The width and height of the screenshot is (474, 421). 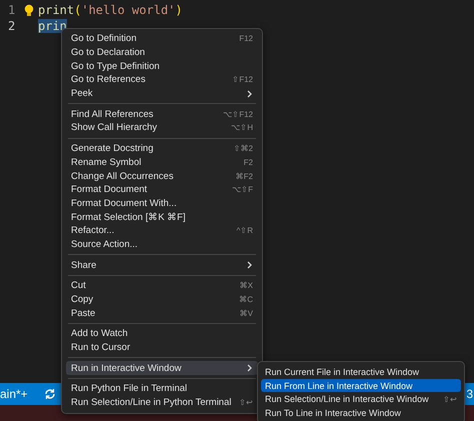 What do you see at coordinates (162, 403) in the screenshot?
I see `menu-item: Run Selection/Line in Python Terminal ⇧↩` at bounding box center [162, 403].